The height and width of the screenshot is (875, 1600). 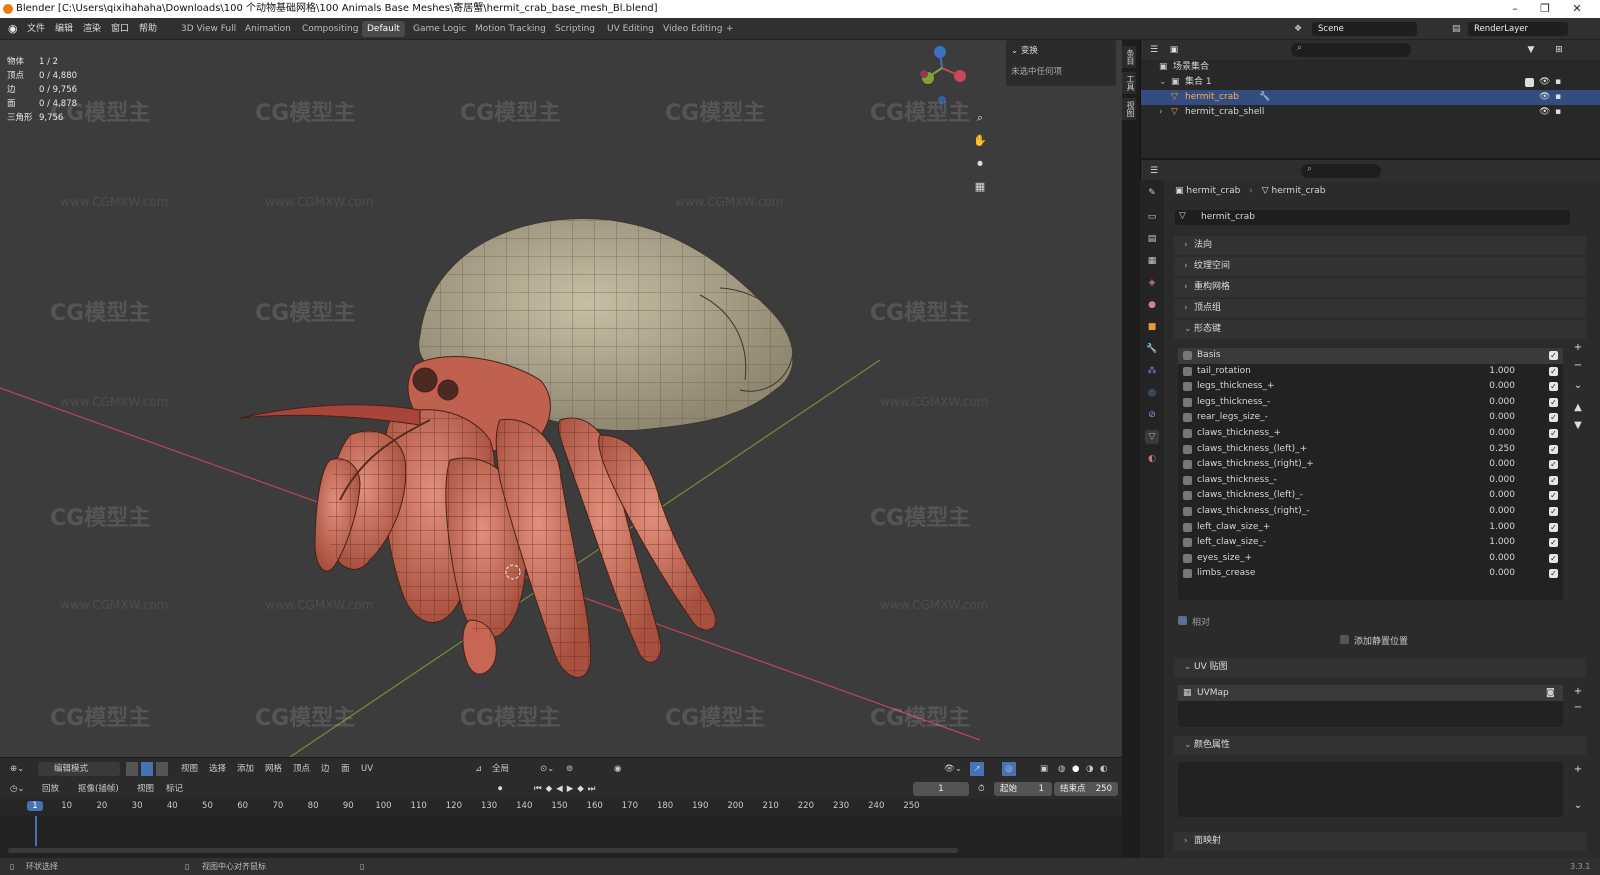 I want to click on relative-checkbox: 相对, so click(x=1194, y=621).